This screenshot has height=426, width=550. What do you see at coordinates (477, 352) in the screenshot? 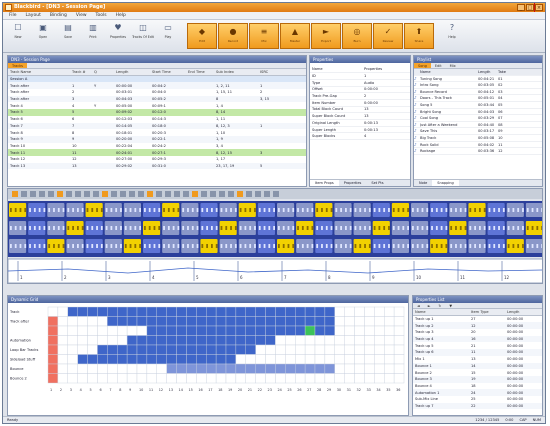
I see `list-item: Track up 6 11 00:00:00` at bounding box center [477, 352].